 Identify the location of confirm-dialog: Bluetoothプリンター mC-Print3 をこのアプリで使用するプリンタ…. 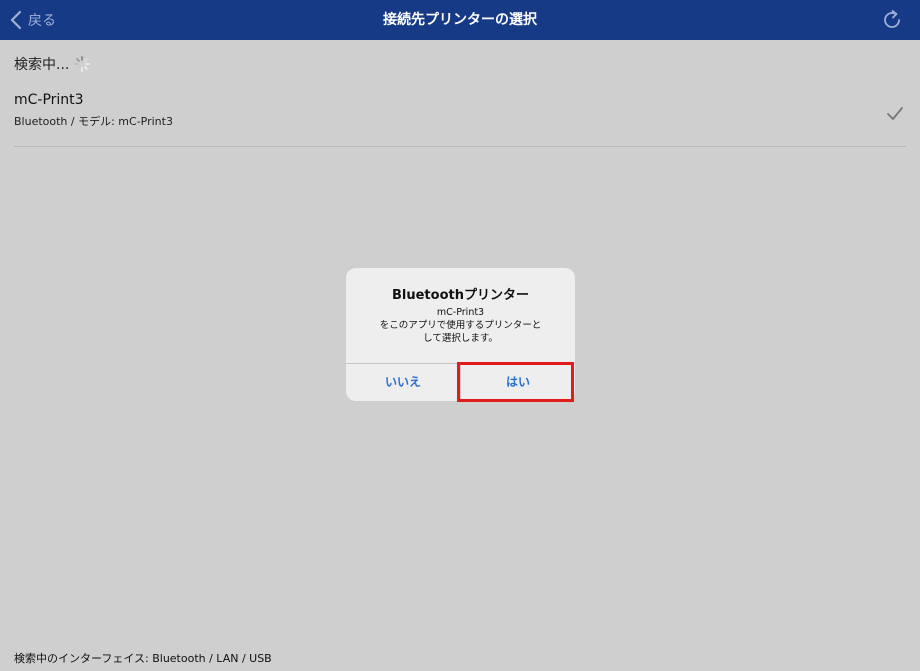
(460, 334).